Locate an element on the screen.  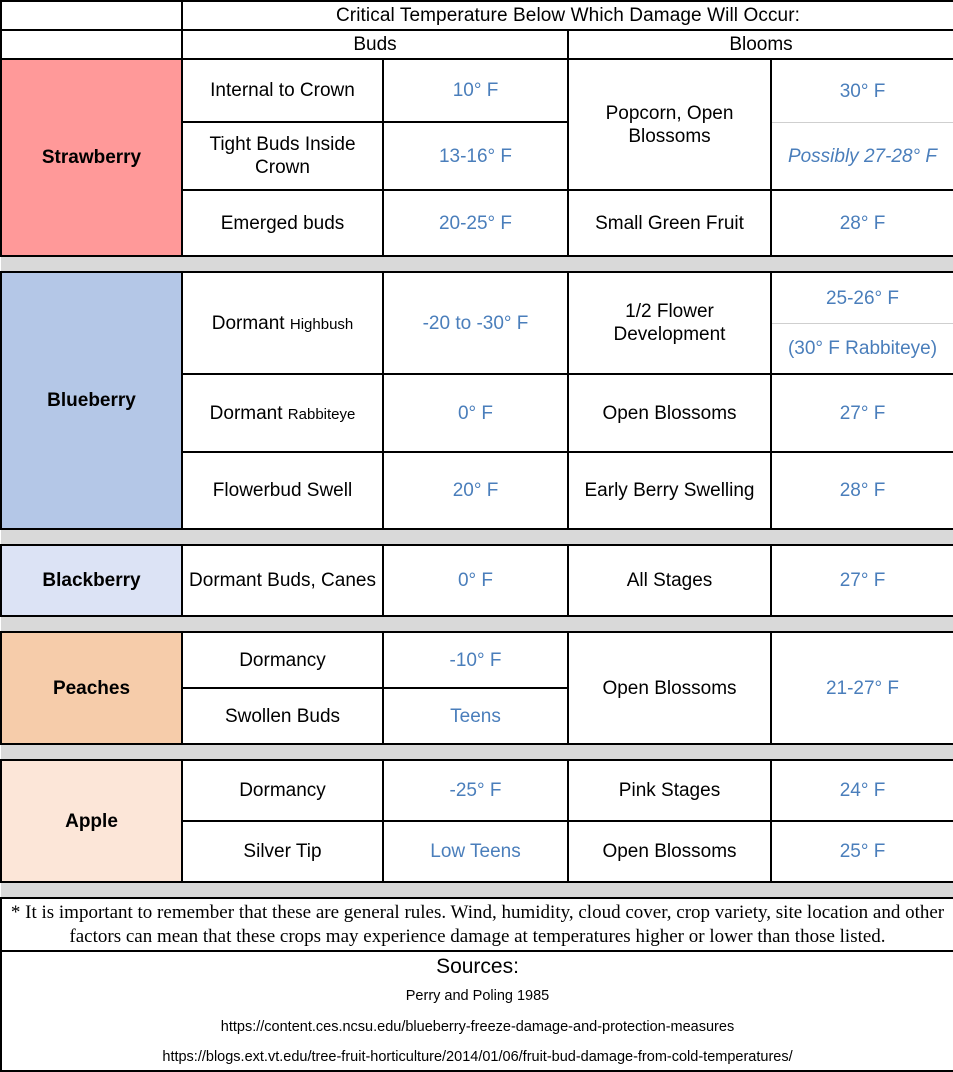
crop-label-peaches: Peaches is located at coordinates (91, 688).